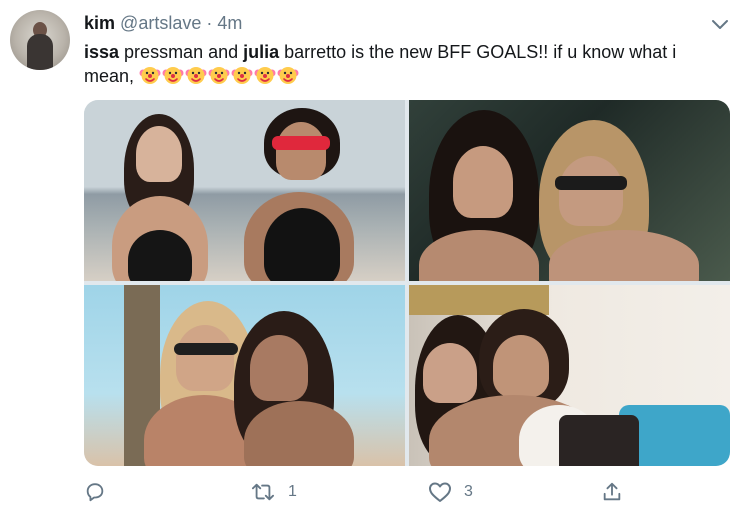  Describe the element at coordinates (102, 52) in the screenshot. I see `mention-issa: issa` at that location.